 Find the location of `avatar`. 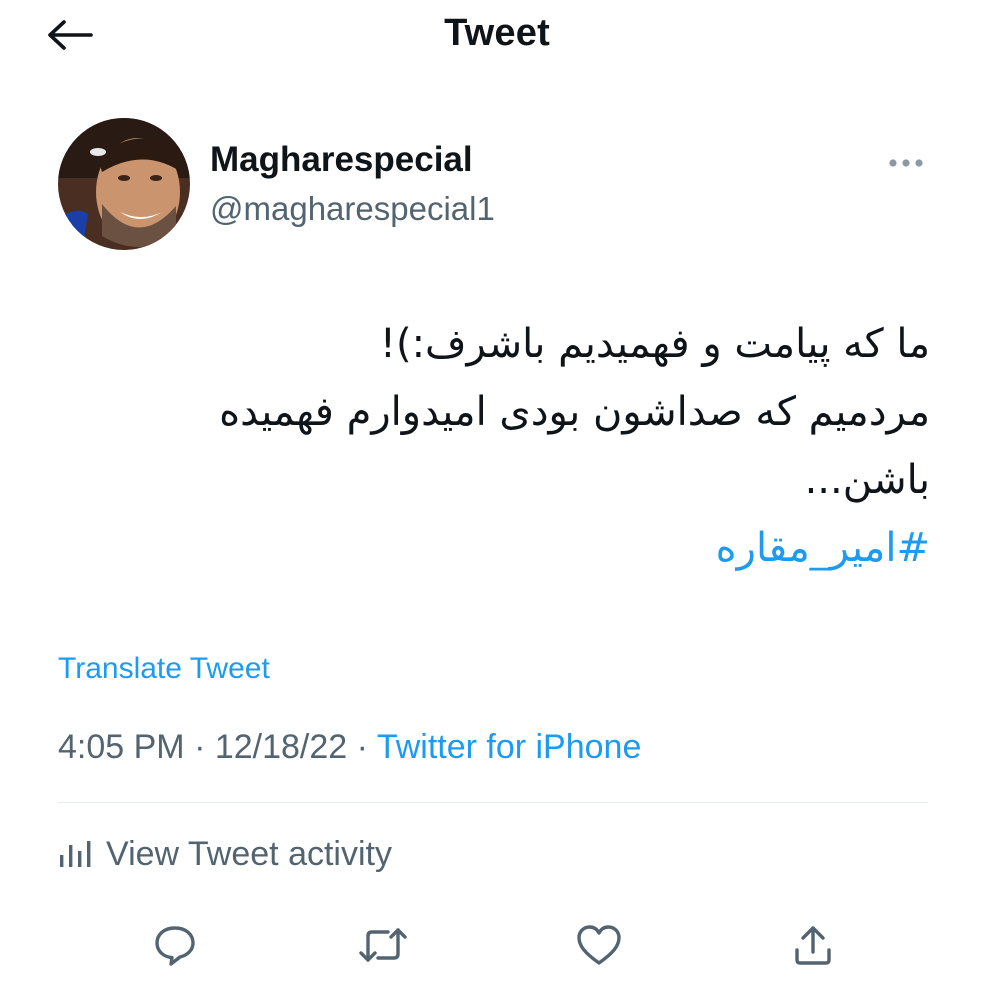

avatar is located at coordinates (124, 184).